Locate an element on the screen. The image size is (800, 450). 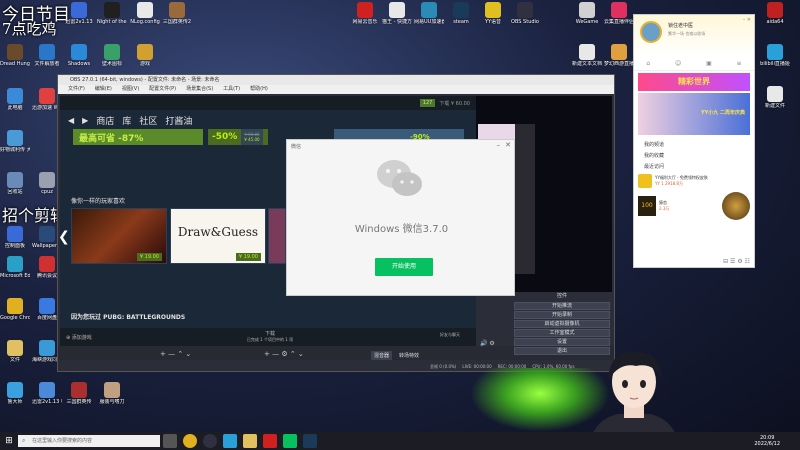
obs-menu-scene-collection: 场景集合(S) is located at coordinates (199, 89).